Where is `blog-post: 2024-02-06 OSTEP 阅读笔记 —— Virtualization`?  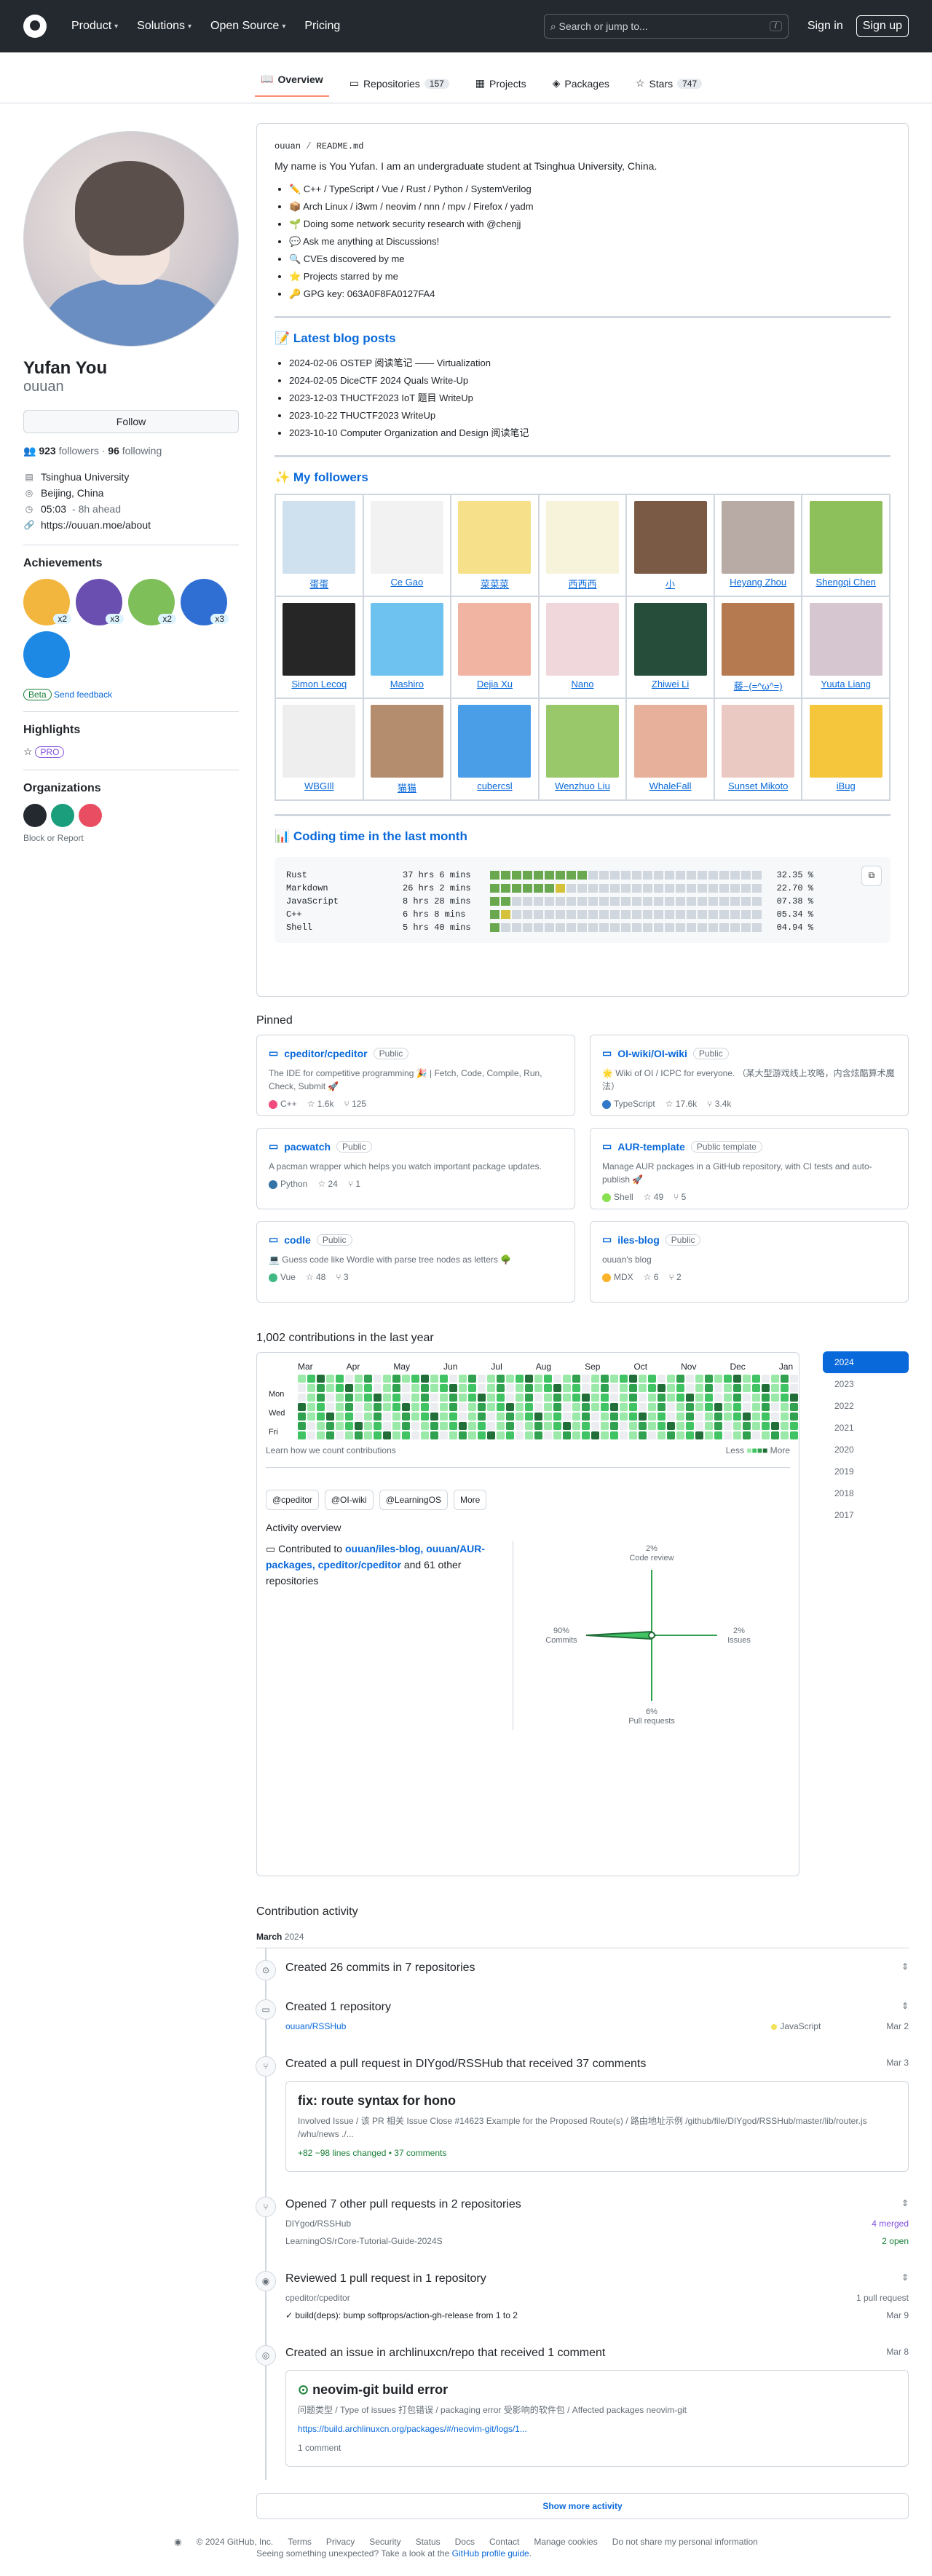 blog-post: 2024-02-06 OSTEP 阅读笔记 —— Virtualization is located at coordinates (589, 363).